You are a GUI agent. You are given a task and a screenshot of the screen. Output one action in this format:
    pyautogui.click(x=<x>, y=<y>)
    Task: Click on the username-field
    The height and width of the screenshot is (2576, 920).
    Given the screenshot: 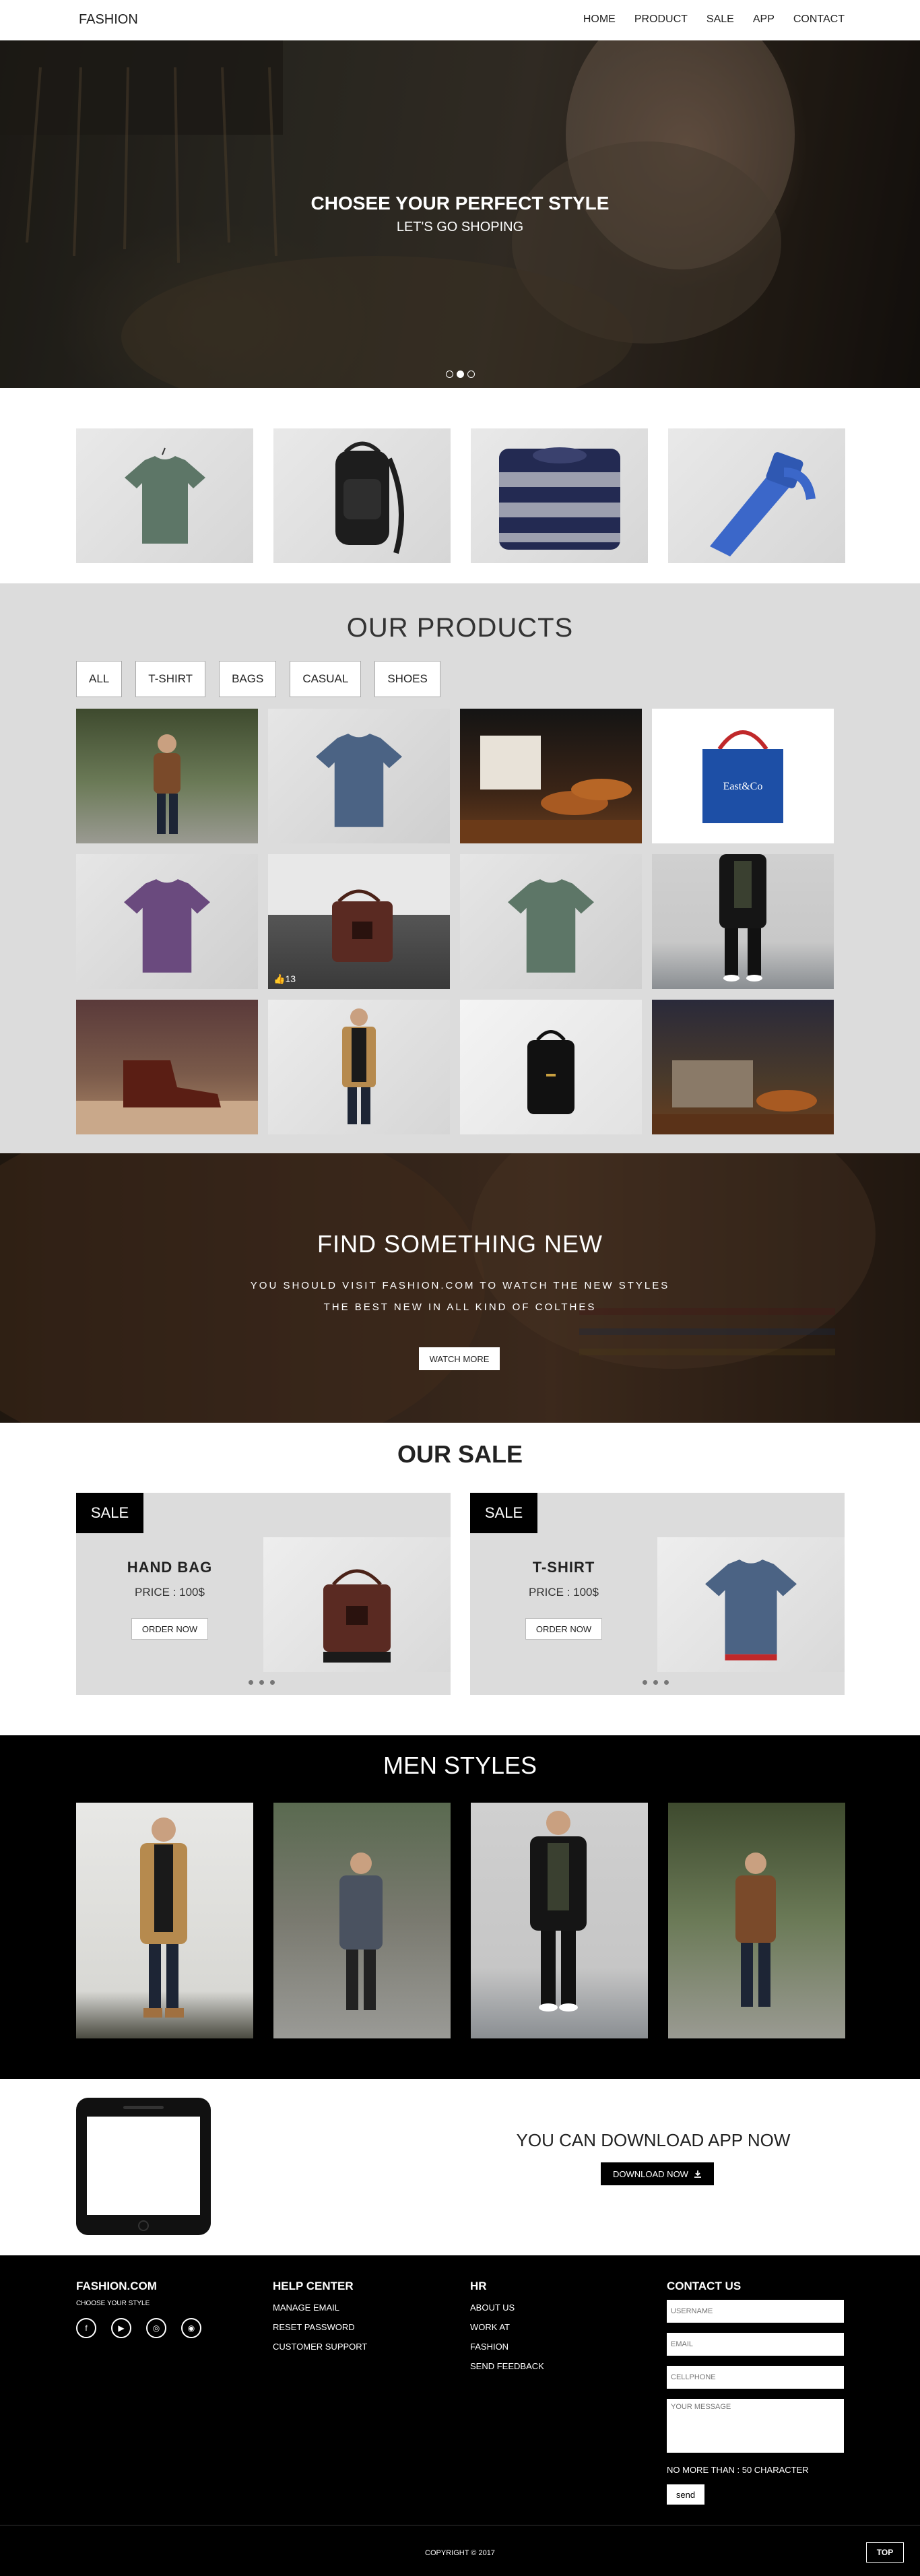 What is the action you would take?
    pyautogui.click(x=755, y=2312)
    